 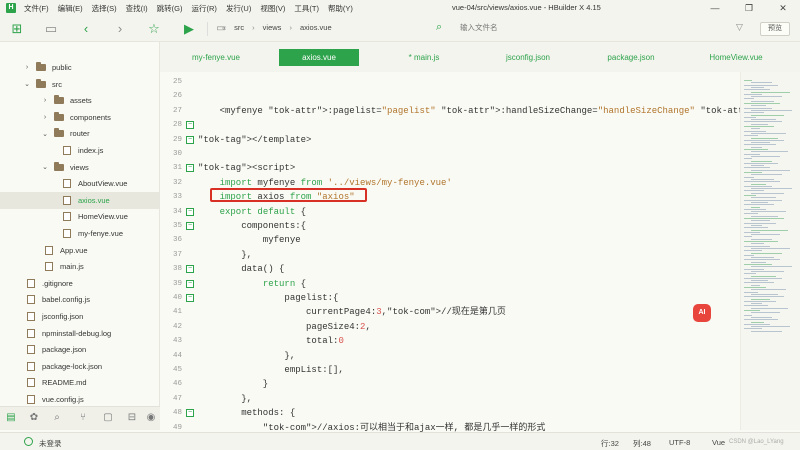 I want to click on menu-select: 选择(S), so click(x=104, y=8).